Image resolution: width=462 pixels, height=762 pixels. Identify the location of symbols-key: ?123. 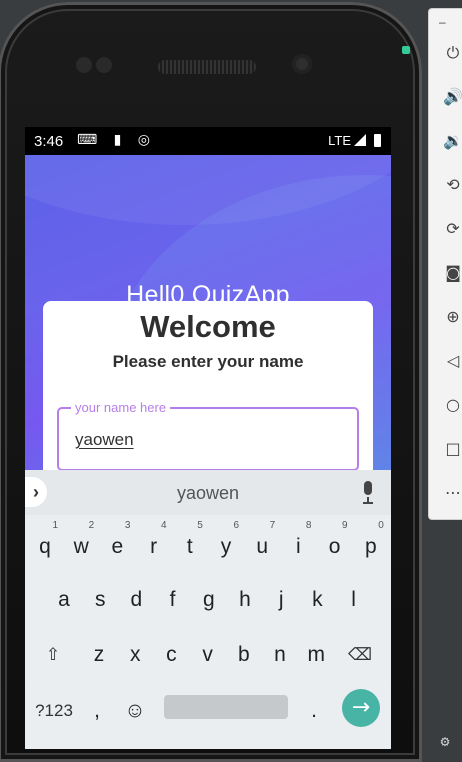
(54, 711).